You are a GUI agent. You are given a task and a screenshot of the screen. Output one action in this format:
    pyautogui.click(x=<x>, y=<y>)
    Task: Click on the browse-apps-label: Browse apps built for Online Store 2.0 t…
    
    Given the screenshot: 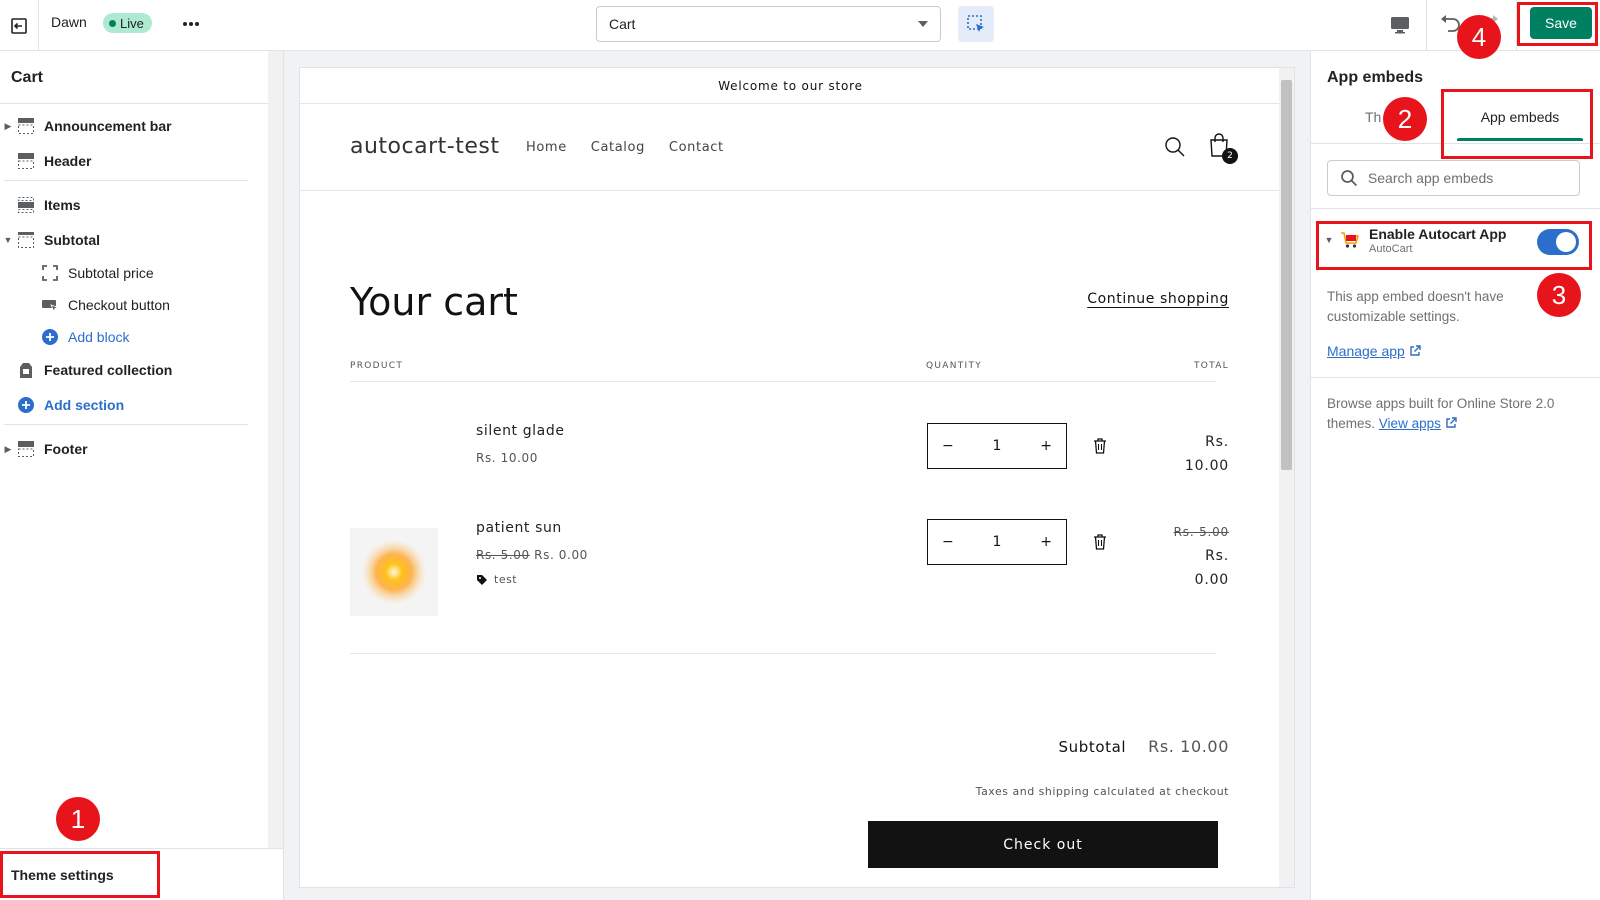 What is the action you would take?
    pyautogui.click(x=1441, y=413)
    